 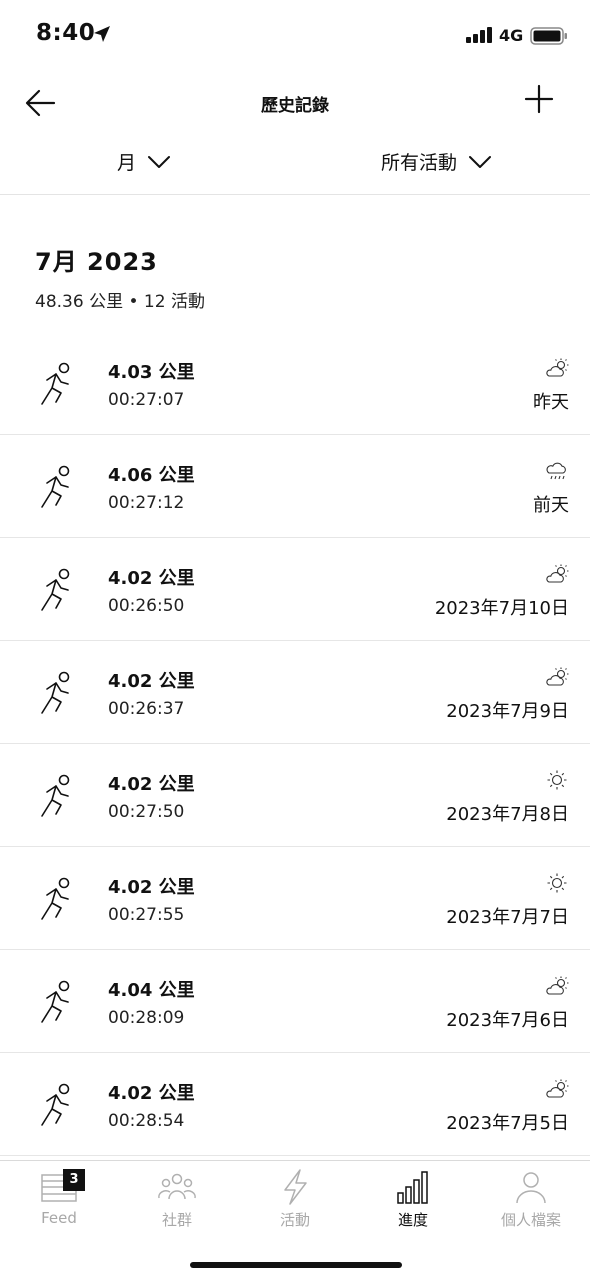 I want to click on activity-row: 4.02 公里 00:26:37 2023年7月9日, so click(x=295, y=692).